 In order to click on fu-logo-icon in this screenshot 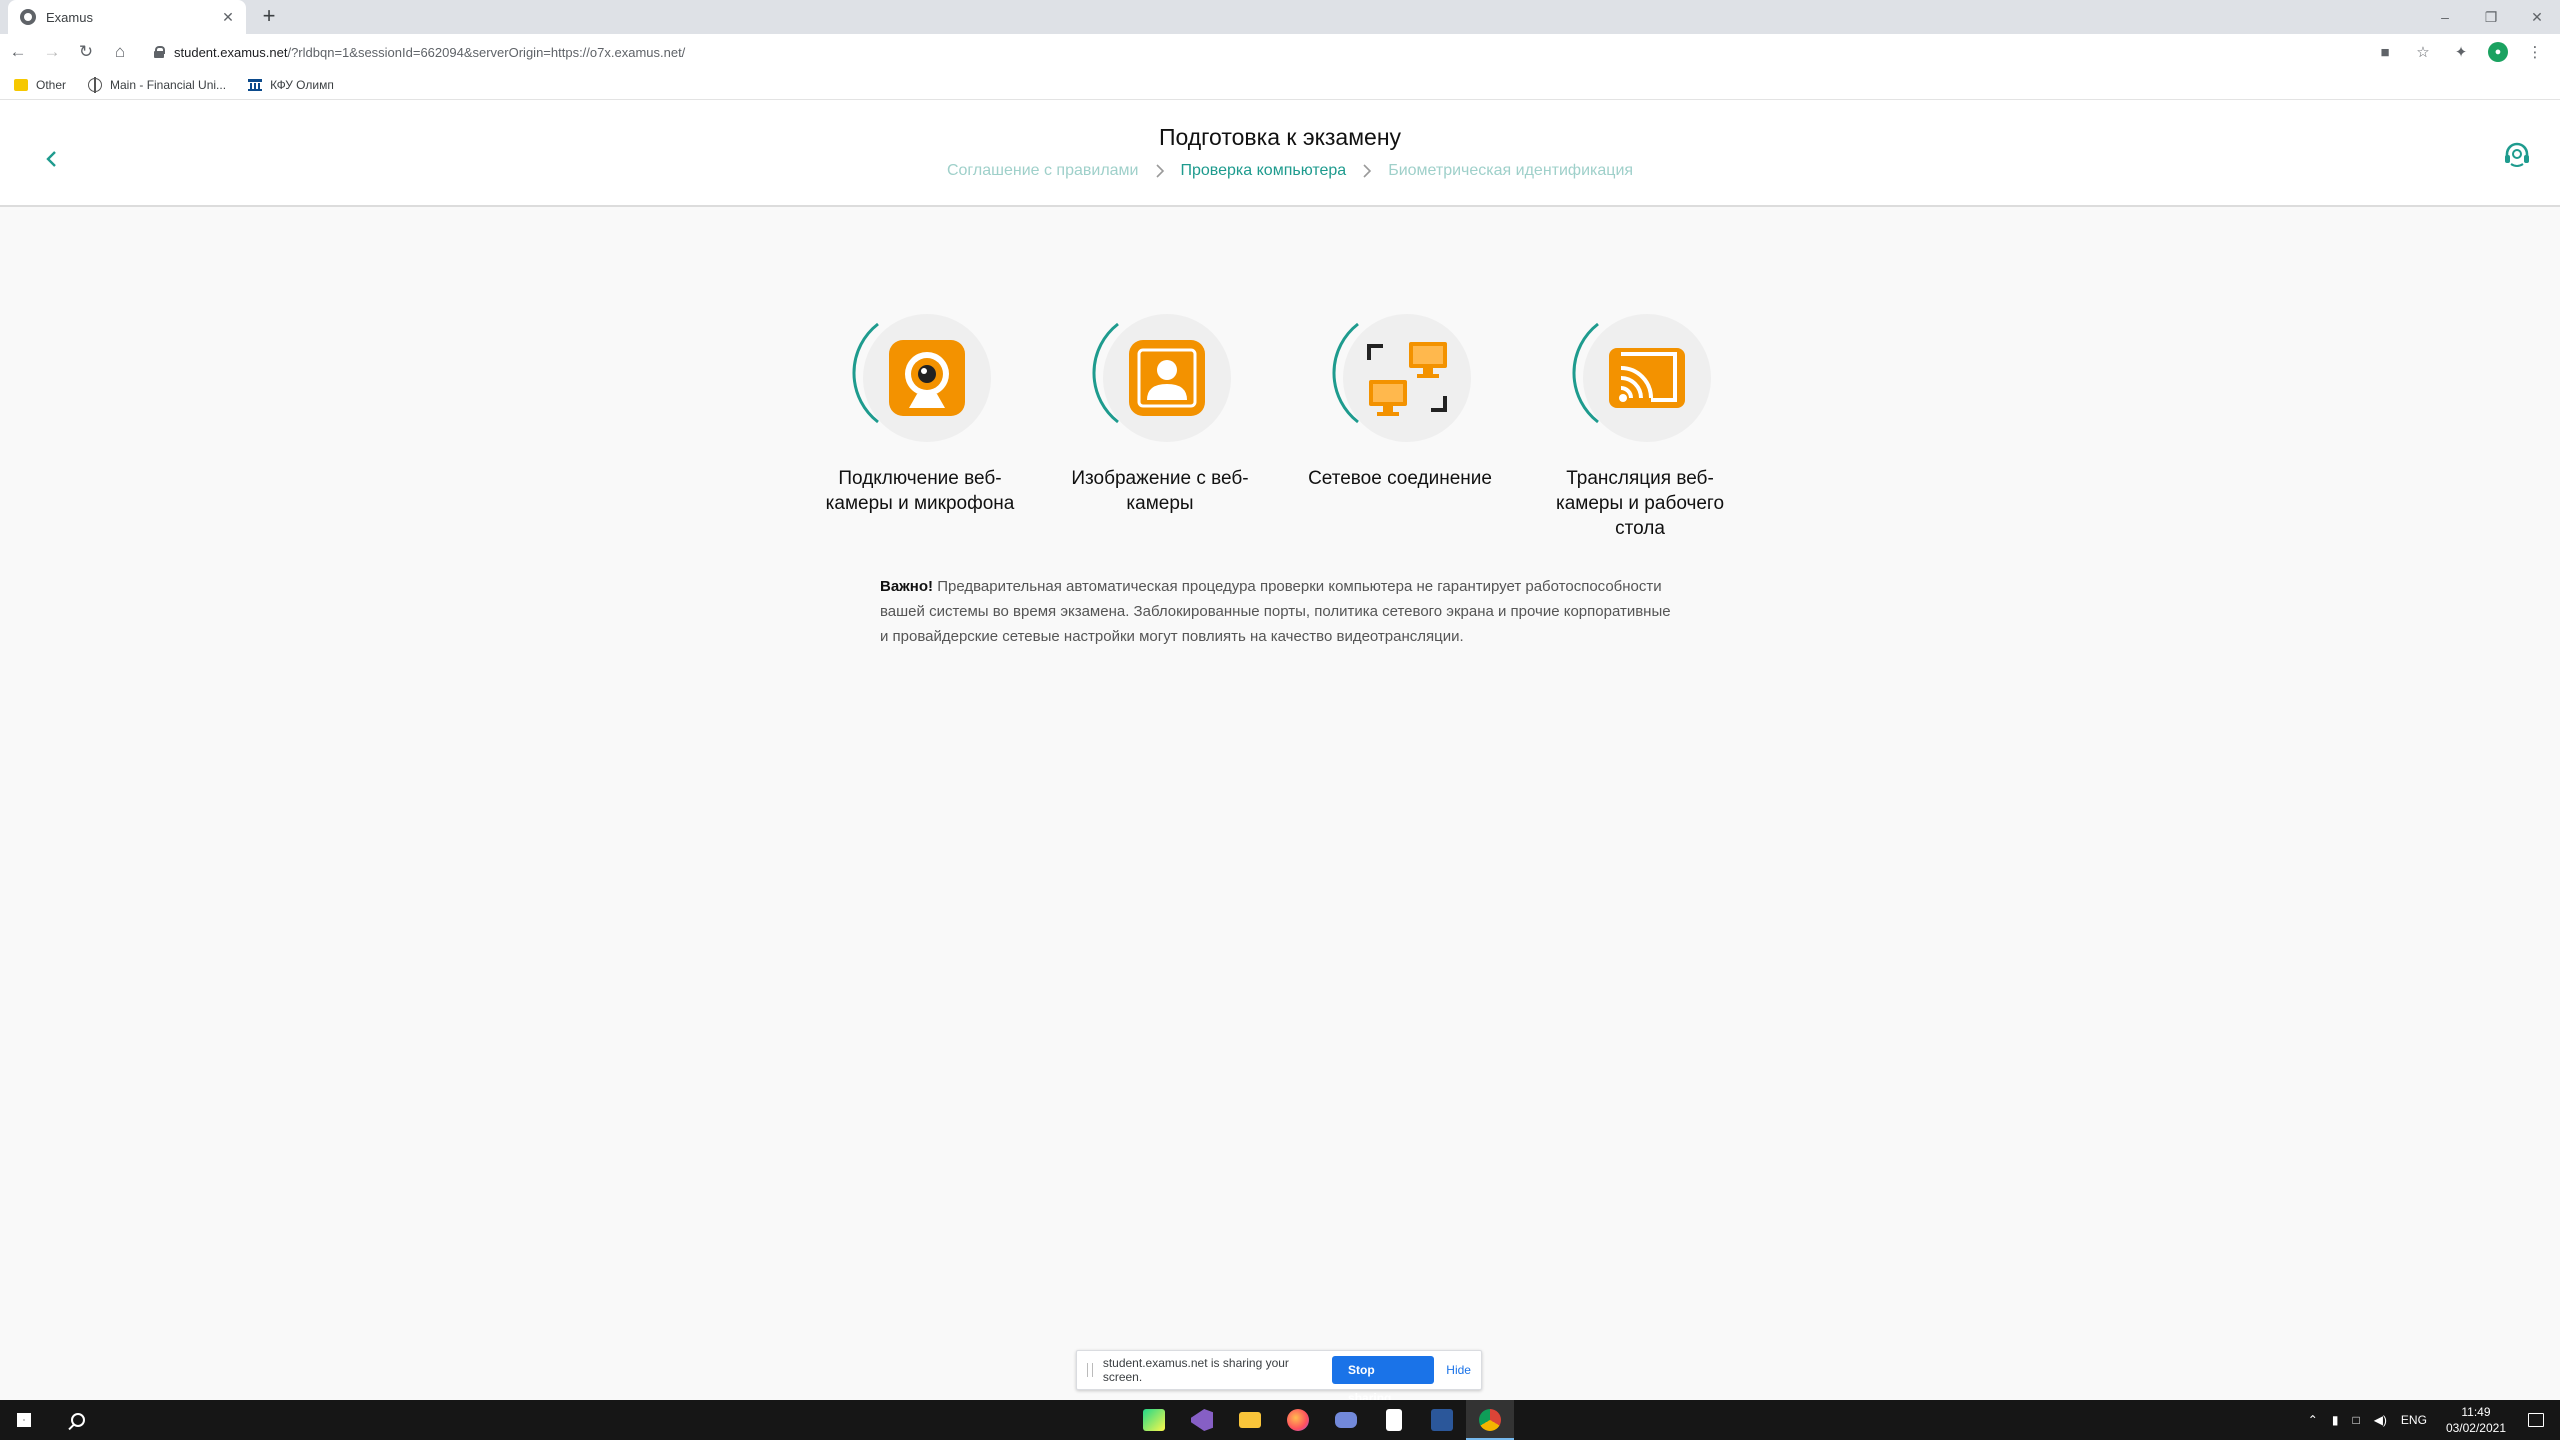, I will do `click(95, 84)`.